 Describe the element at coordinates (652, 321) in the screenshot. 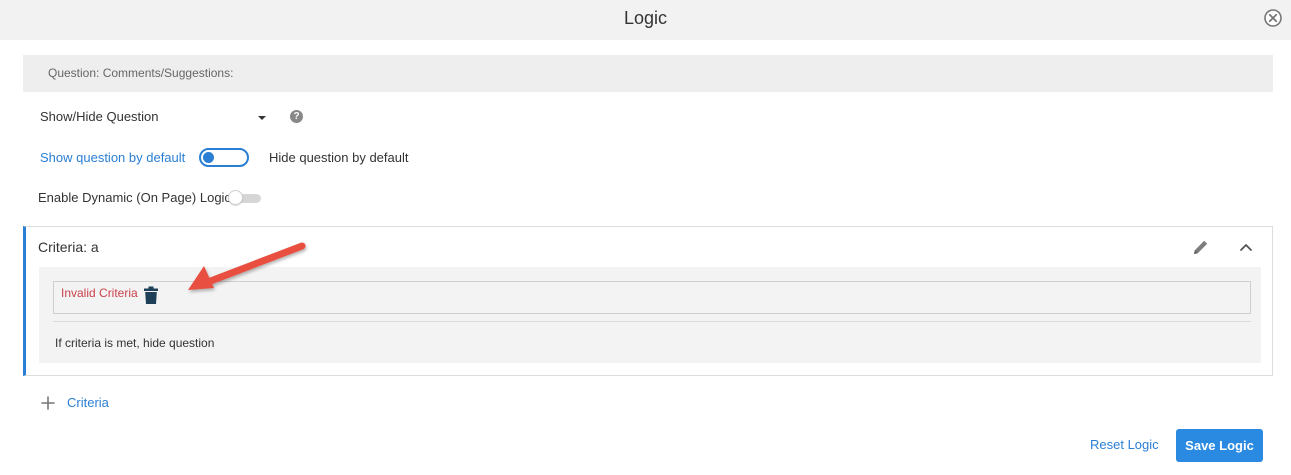

I see `criteria-divider` at that location.